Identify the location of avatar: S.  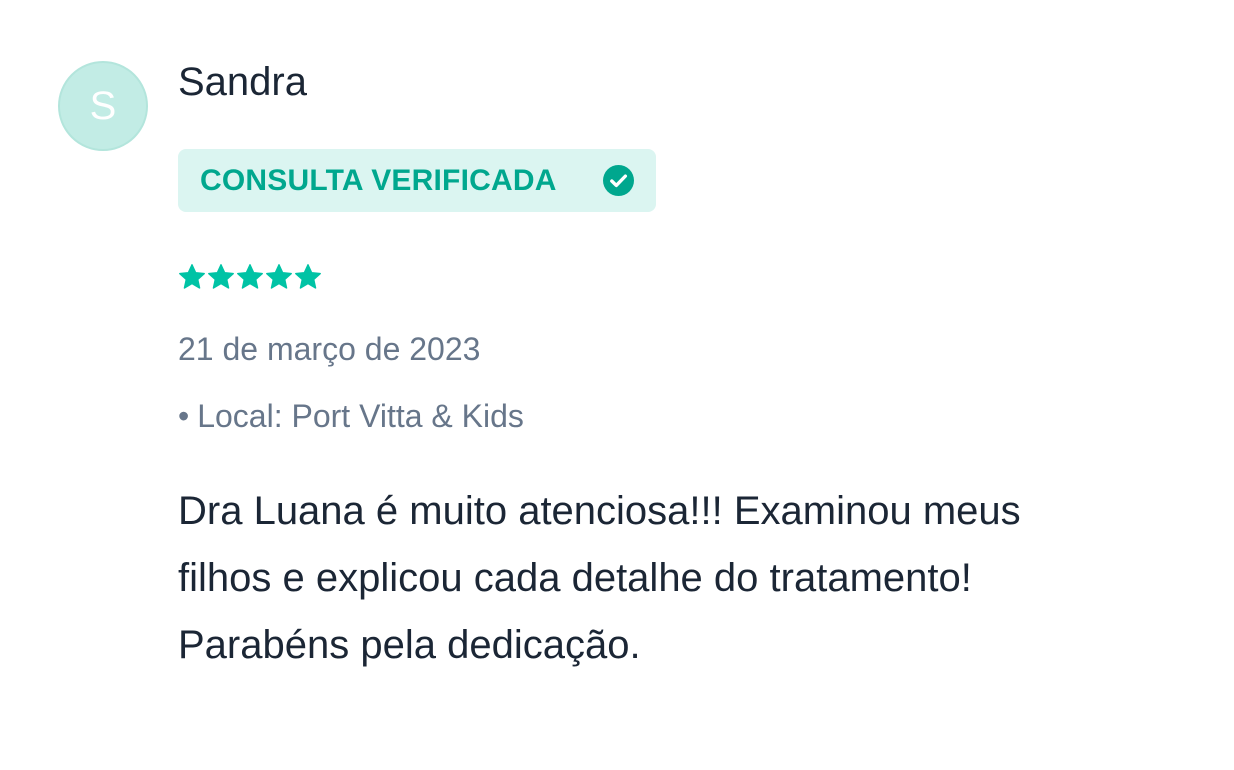
(103, 106).